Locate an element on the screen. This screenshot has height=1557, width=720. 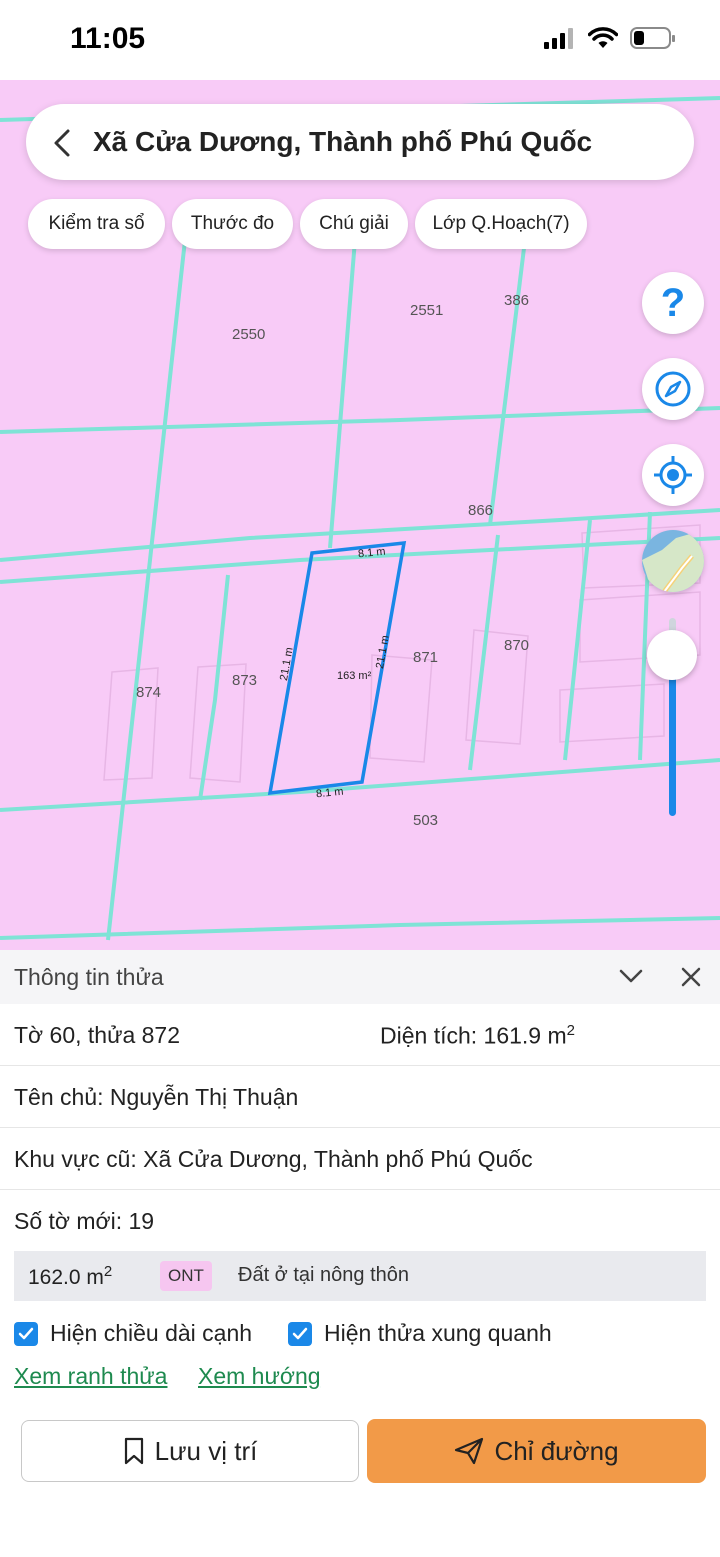
land-use-zone: 162.0 m2 ONT Đất ở tại nông thôn is located at coordinates (360, 1276).